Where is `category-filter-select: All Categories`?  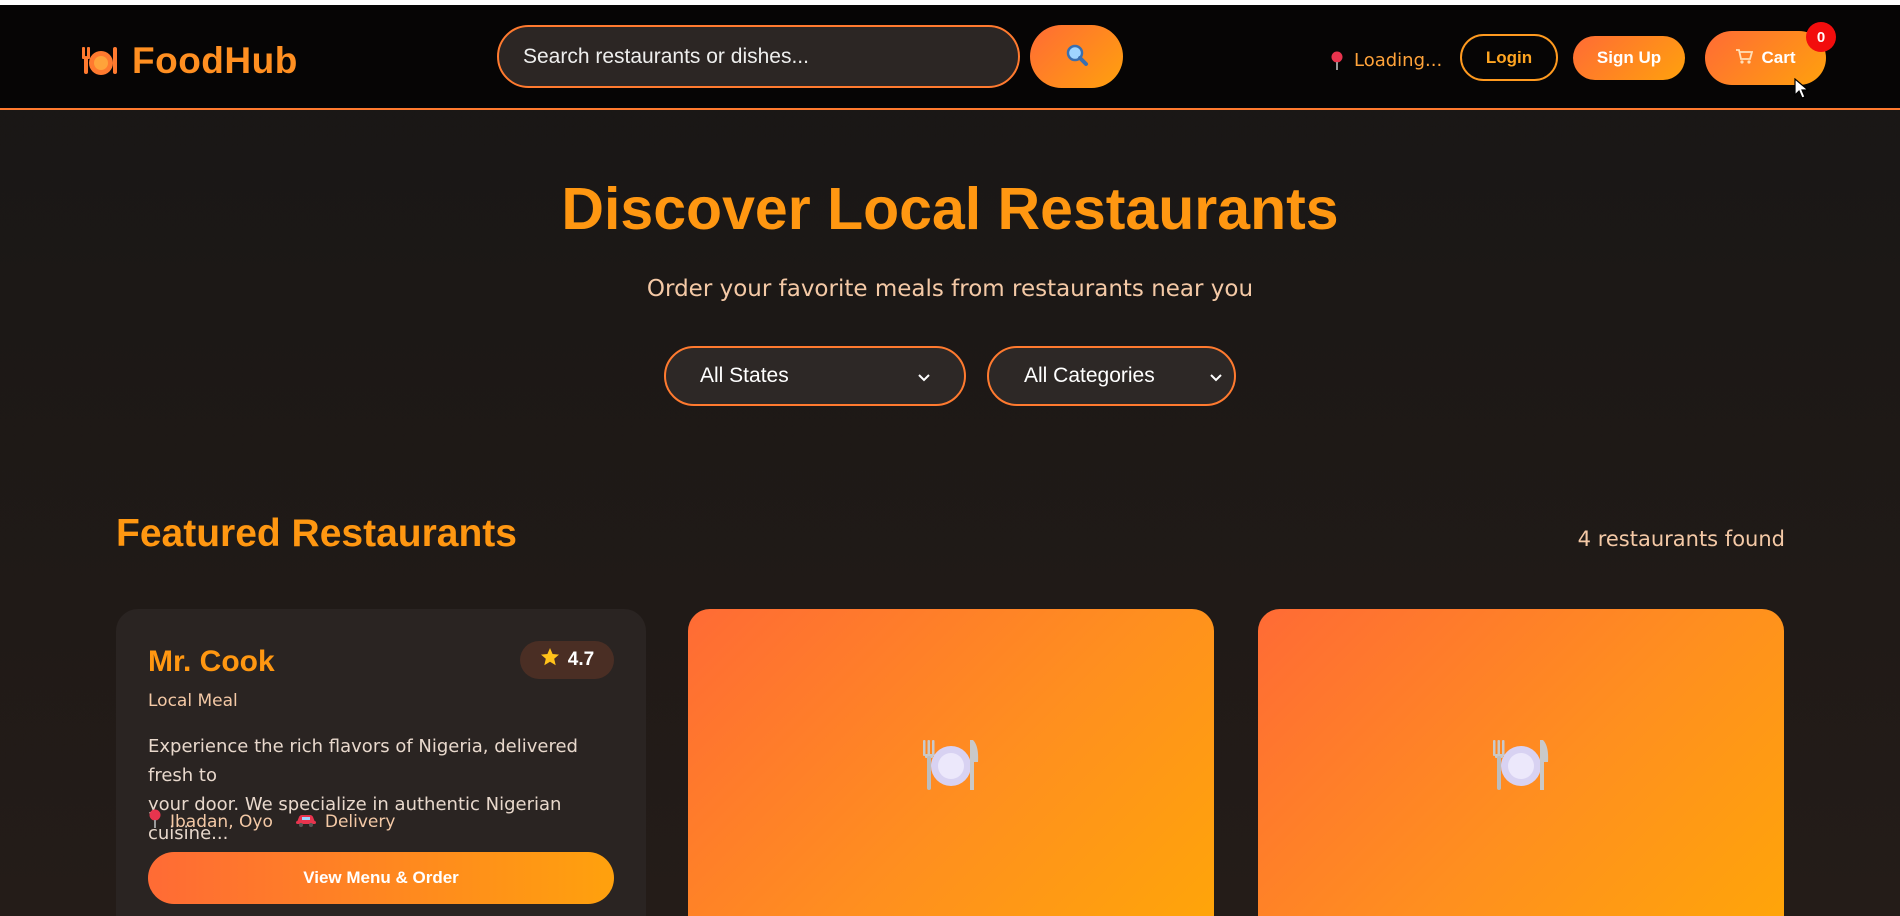 category-filter-select: All Categories is located at coordinates (1111, 376).